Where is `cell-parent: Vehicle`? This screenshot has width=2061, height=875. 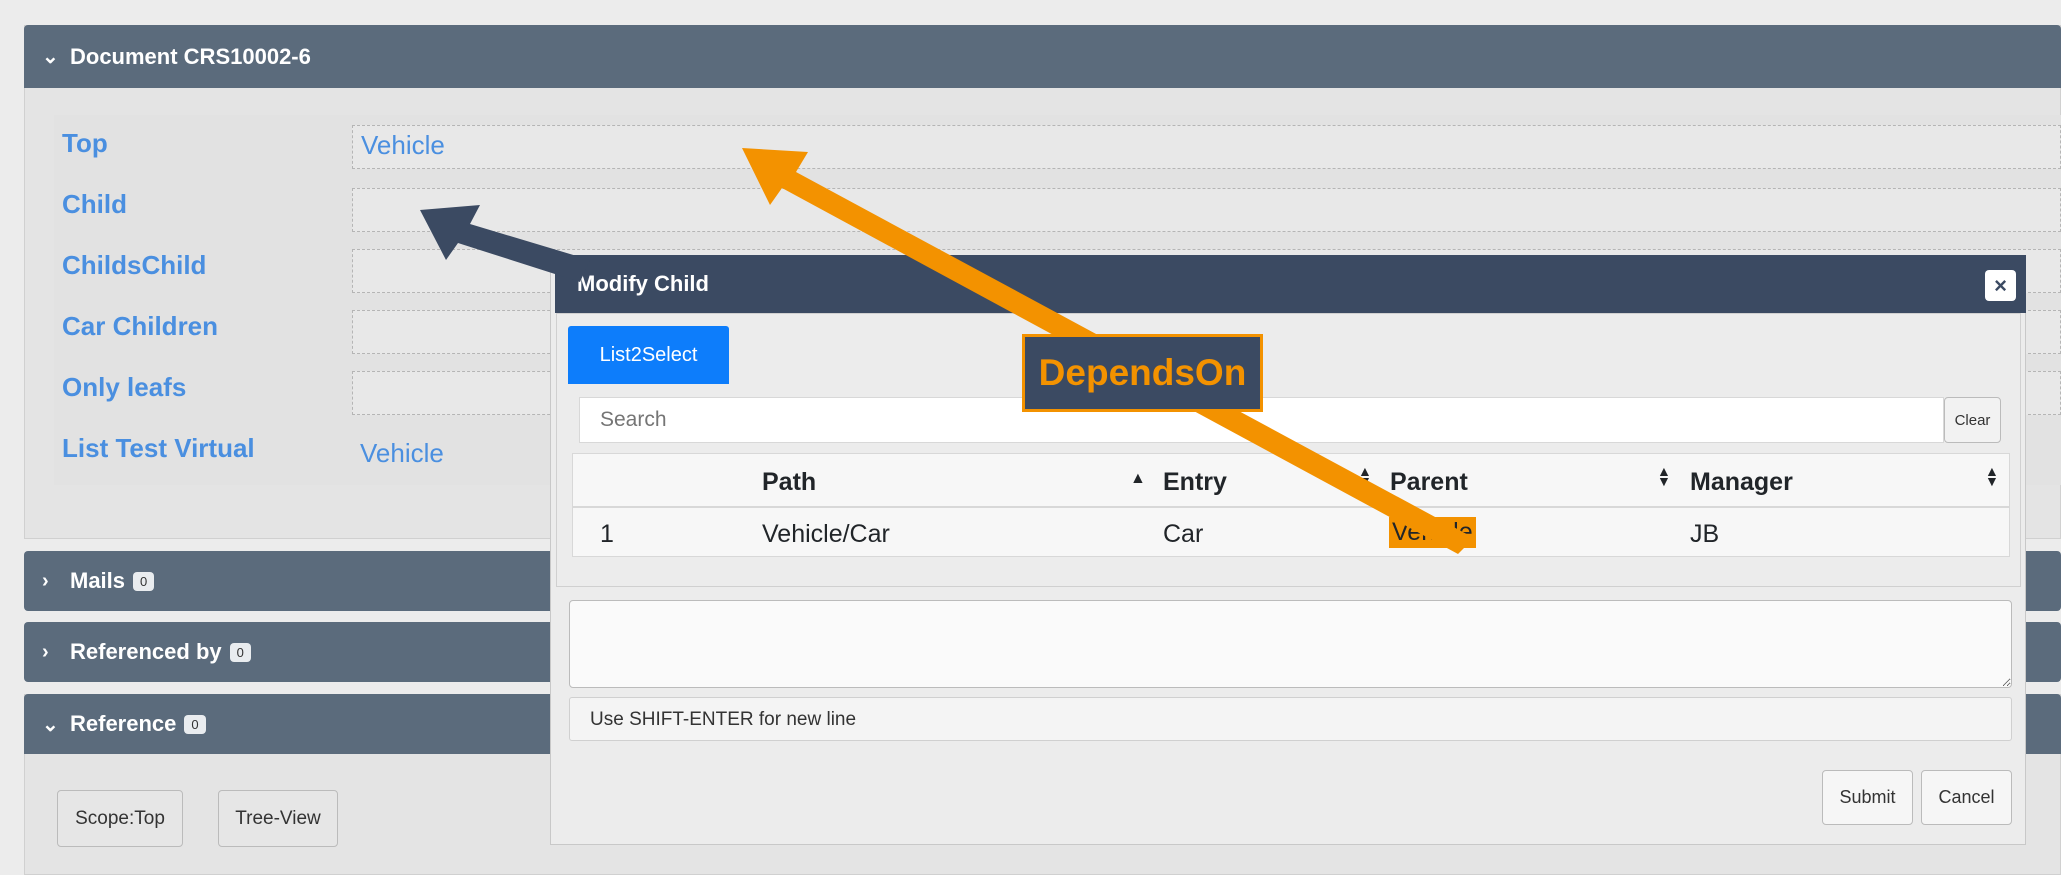
cell-parent: Vehicle is located at coordinates (1432, 532).